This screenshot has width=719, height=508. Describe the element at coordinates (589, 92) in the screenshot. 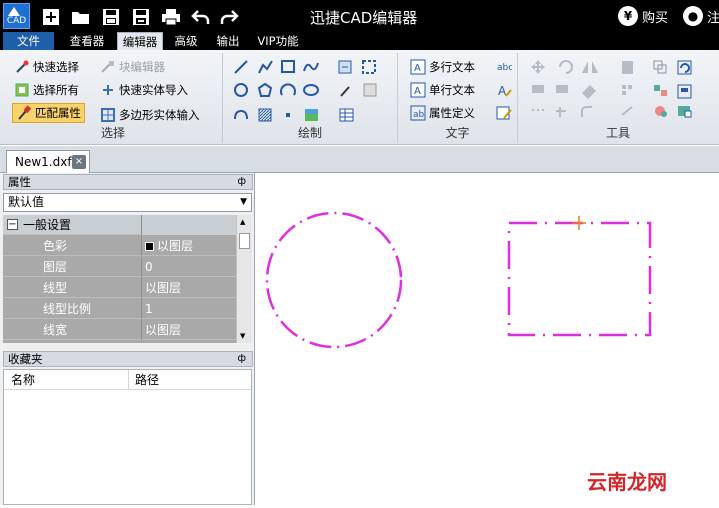

I see `scale-icon` at that location.